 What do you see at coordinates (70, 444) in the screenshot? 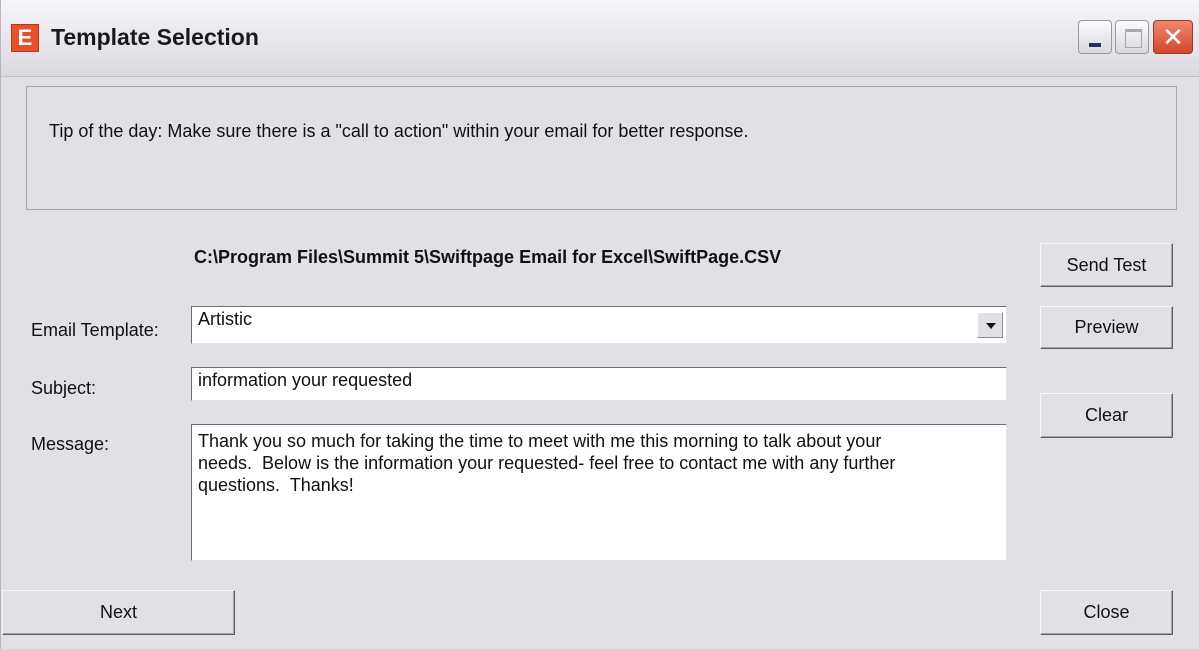
I see `message-label: Message:` at bounding box center [70, 444].